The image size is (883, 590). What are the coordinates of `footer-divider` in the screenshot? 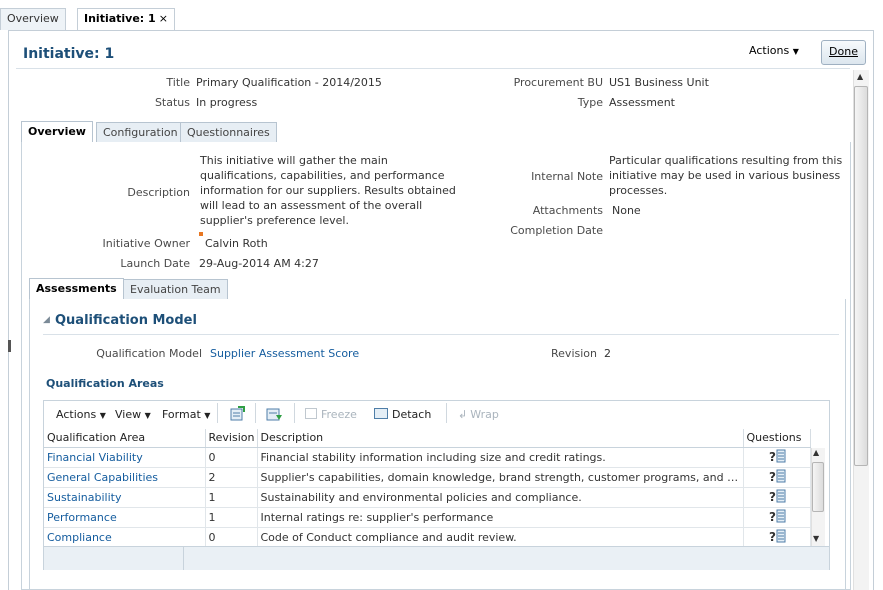 It's located at (183, 558).